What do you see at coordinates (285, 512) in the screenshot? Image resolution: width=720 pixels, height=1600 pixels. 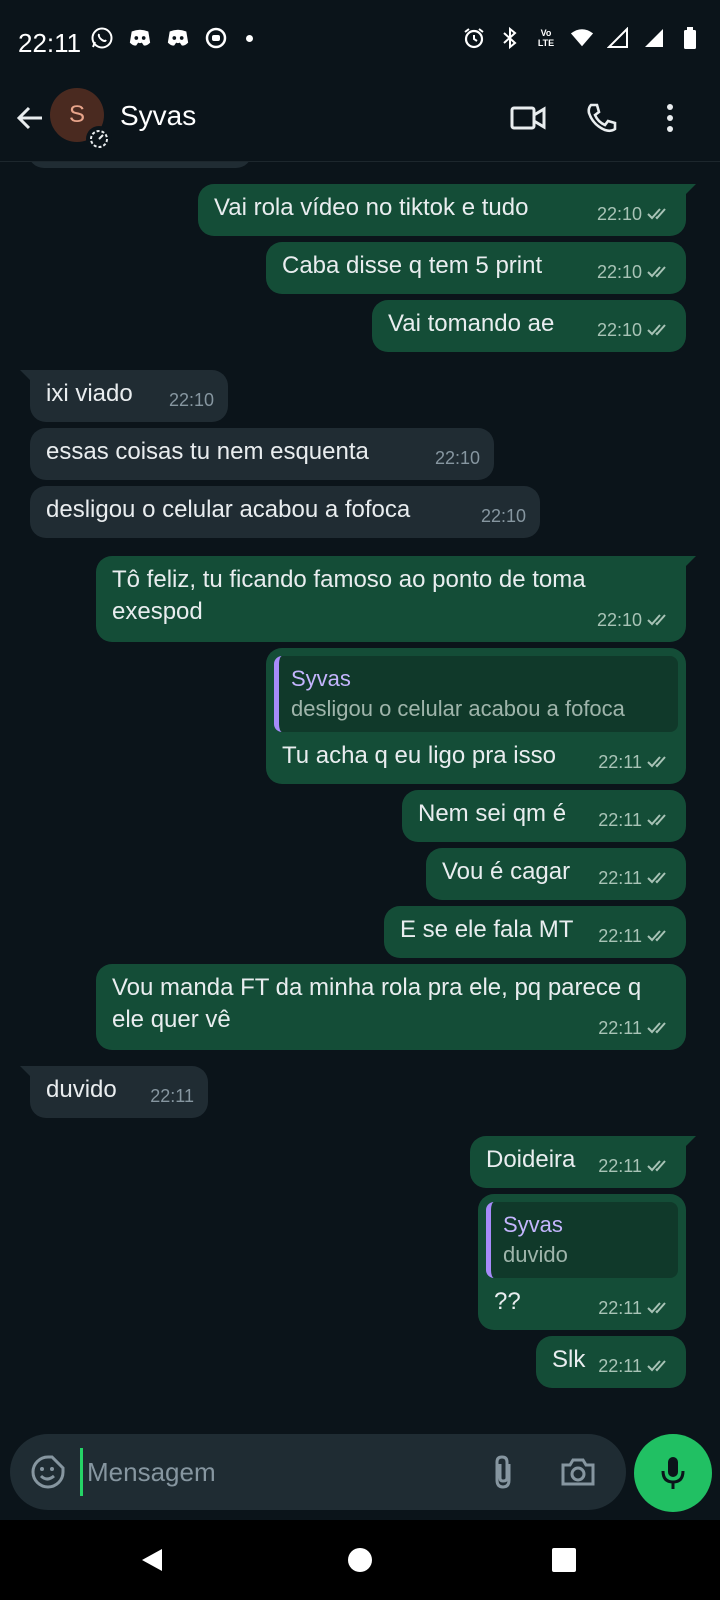 I see `message-bubble-incoming: desligou o celular acabou a fofoca 22:10` at bounding box center [285, 512].